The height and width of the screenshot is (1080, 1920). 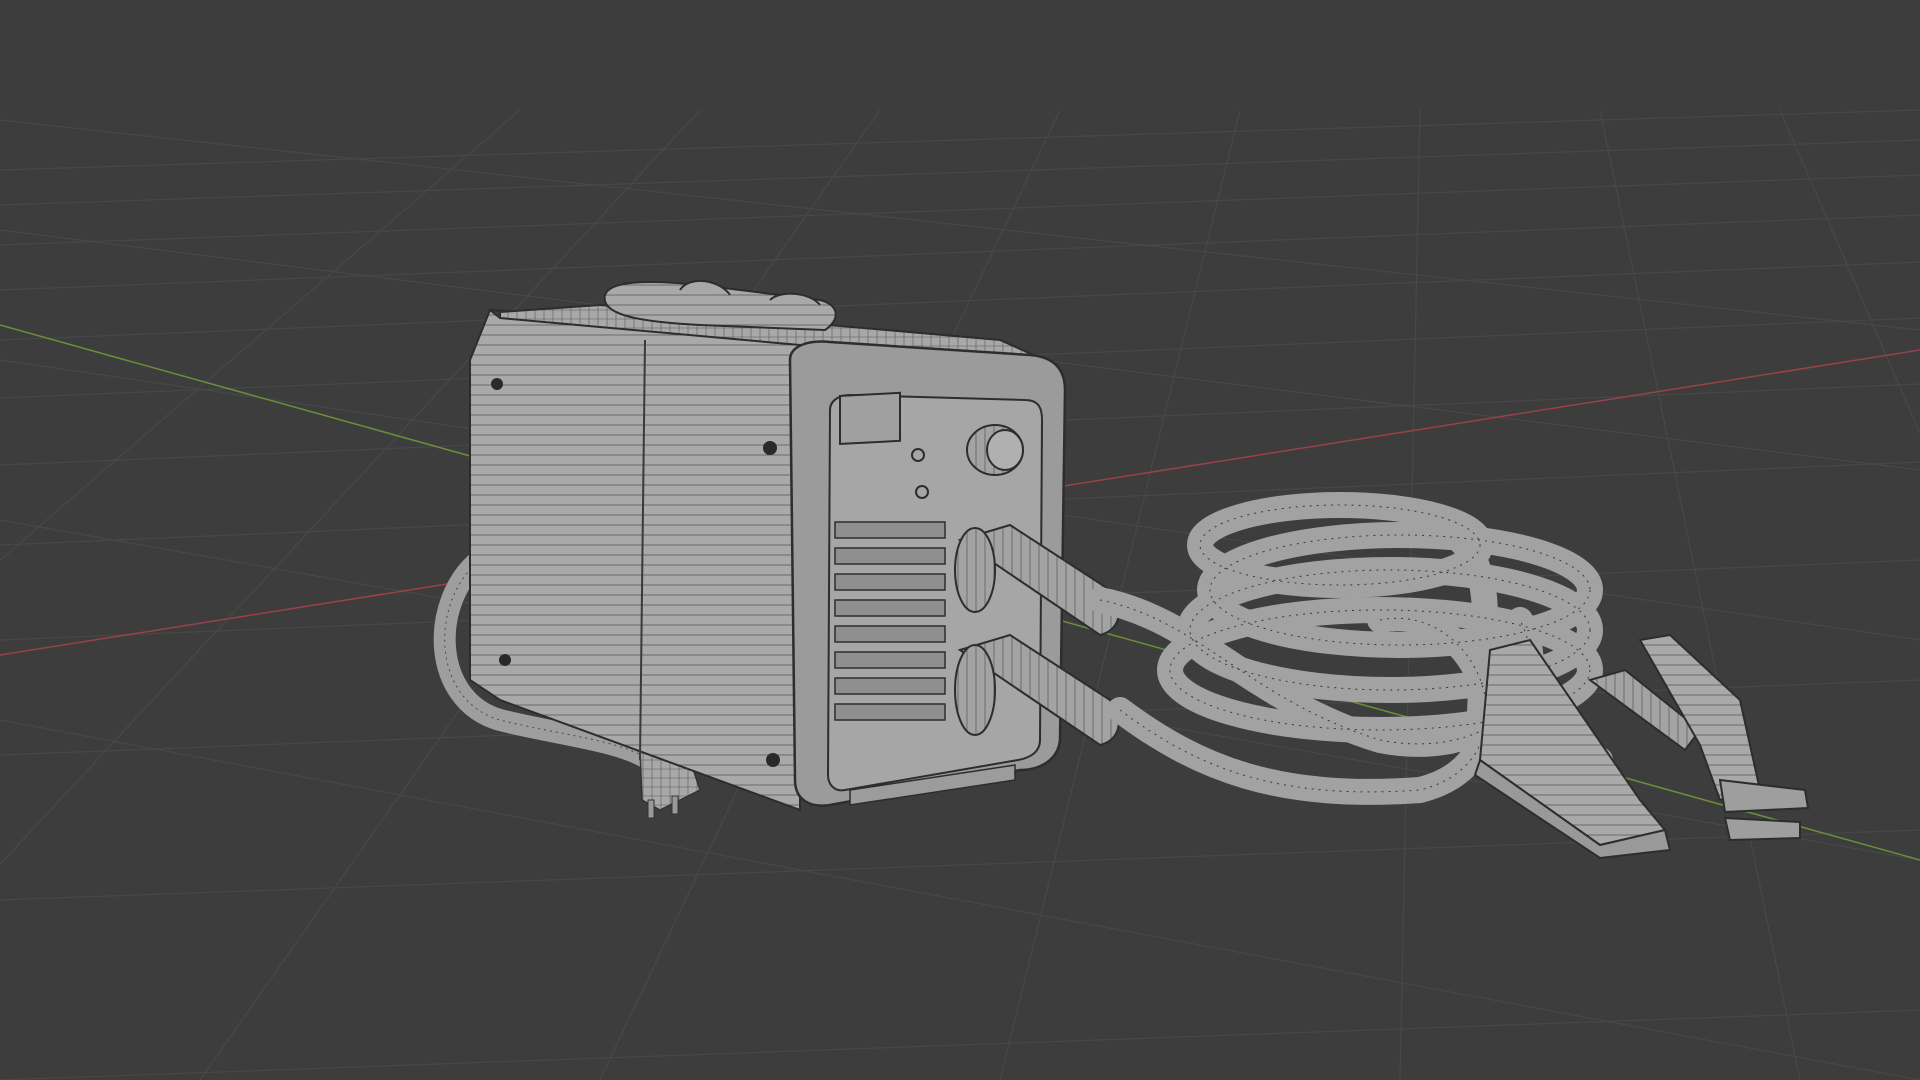 What do you see at coordinates (870, 418) in the screenshot?
I see `digital-display` at bounding box center [870, 418].